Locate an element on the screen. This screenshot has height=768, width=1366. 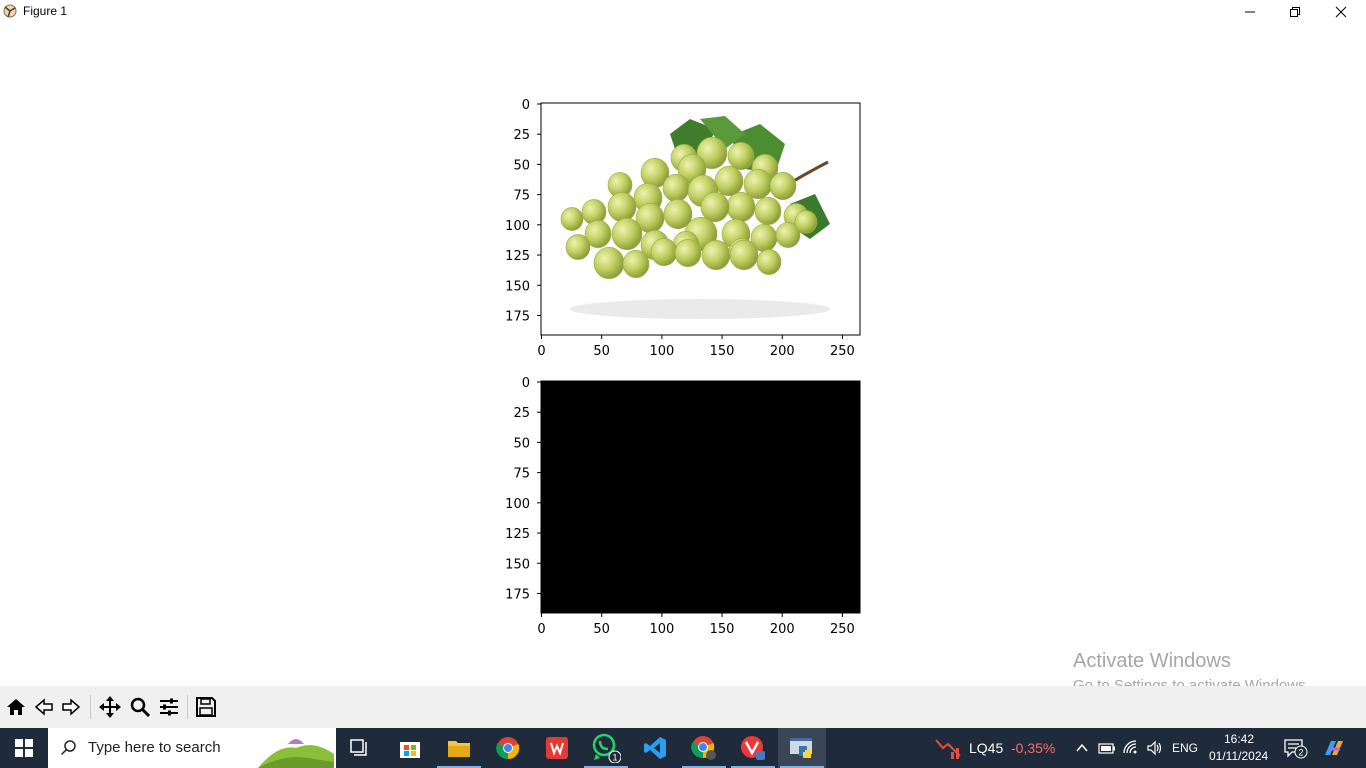
search-icon is located at coordinates (68, 748).